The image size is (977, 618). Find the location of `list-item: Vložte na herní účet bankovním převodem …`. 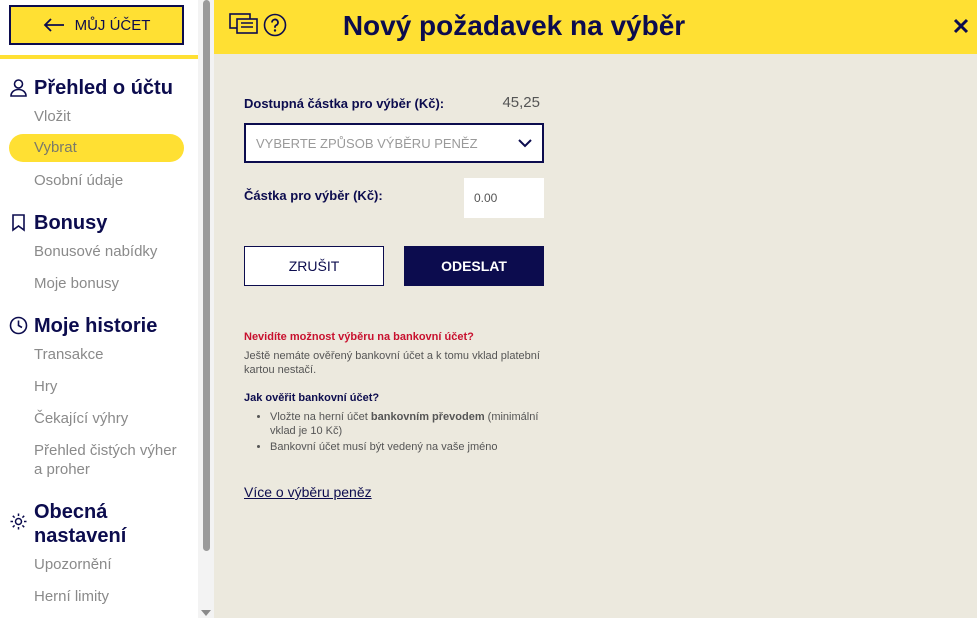

list-item: Vložte na herní účet bankovním převodem … is located at coordinates (407, 424).